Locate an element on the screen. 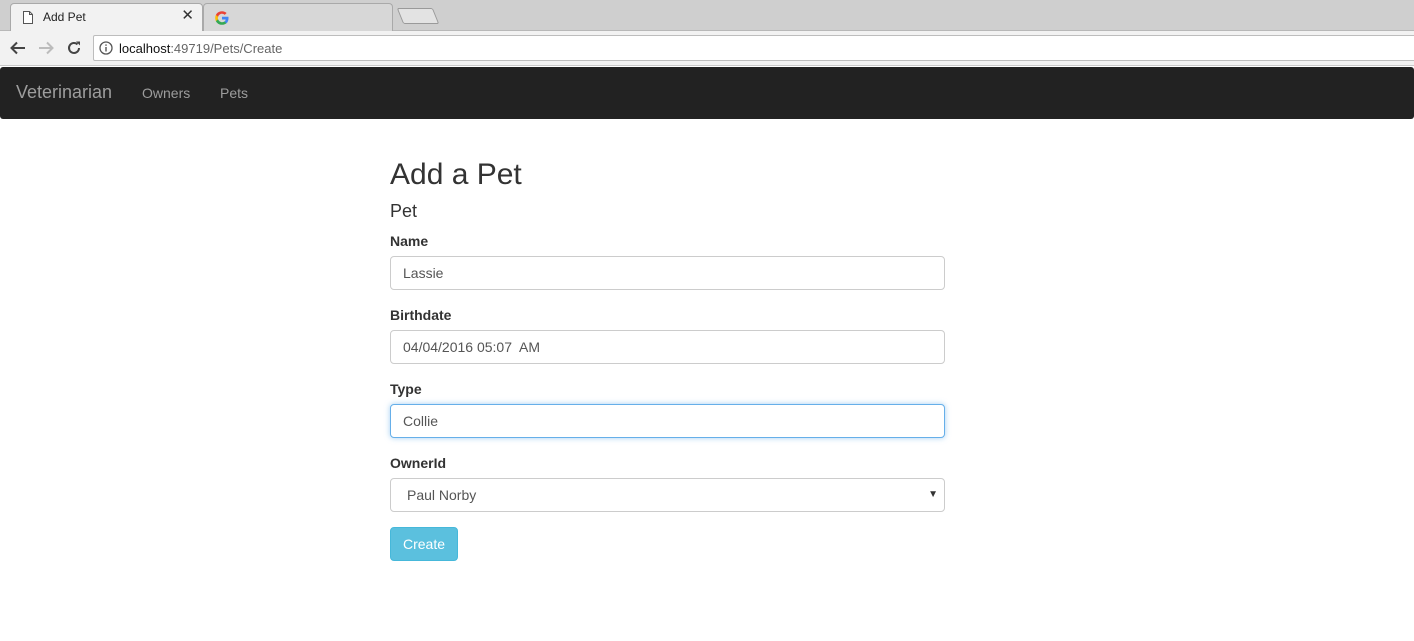  name-input: Lassie is located at coordinates (667, 273).